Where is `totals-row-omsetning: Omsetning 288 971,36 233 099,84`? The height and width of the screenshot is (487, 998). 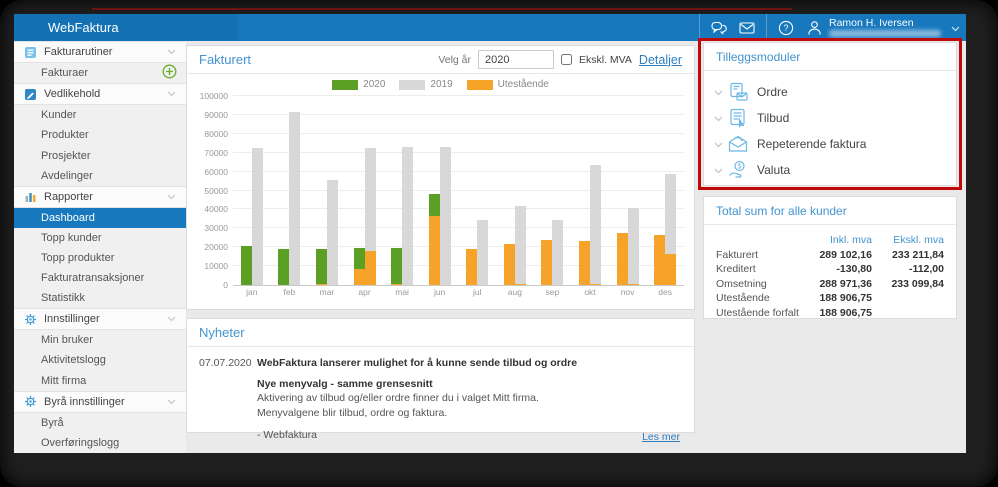
totals-row-omsetning: Omsetning 288 971,36 233 099,84 is located at coordinates (830, 284).